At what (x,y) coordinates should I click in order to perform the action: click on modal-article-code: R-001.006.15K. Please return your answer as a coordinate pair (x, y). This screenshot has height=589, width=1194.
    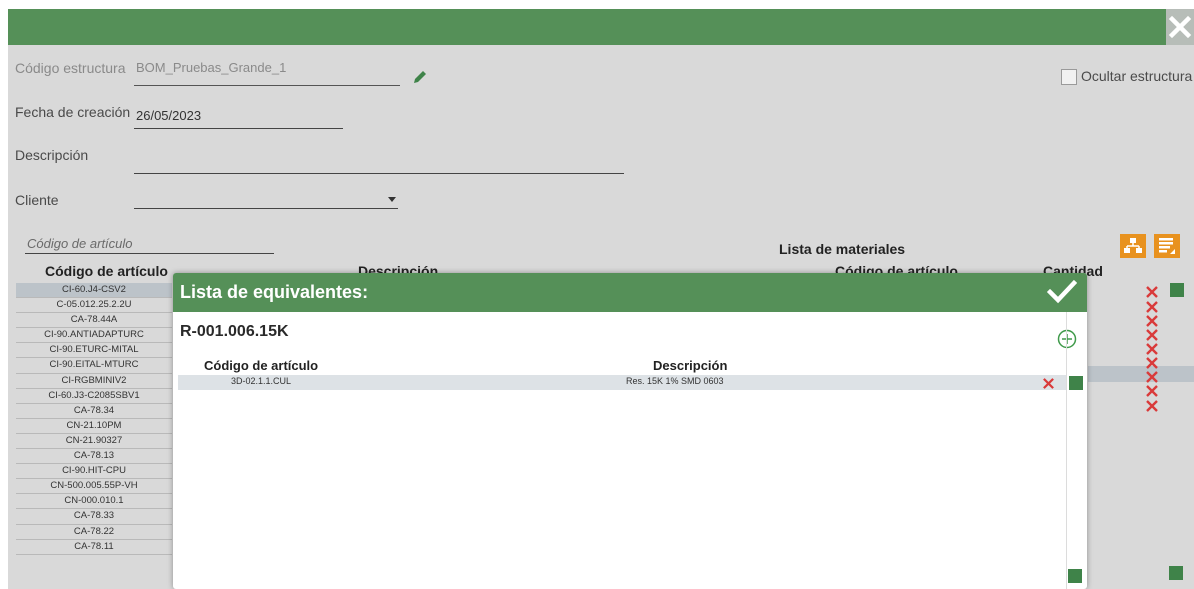
    Looking at the image, I should click on (234, 331).